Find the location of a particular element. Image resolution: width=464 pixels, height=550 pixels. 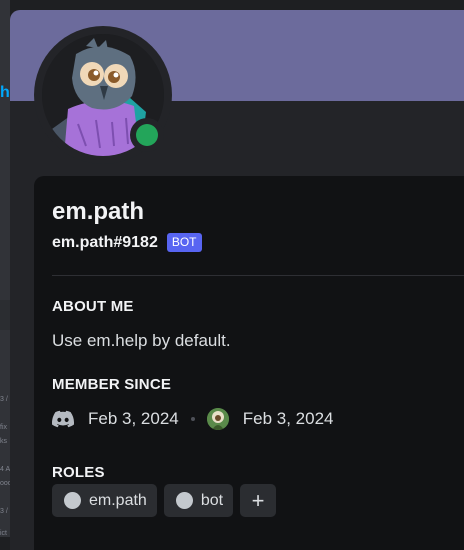

status-indicator is located at coordinates (147, 135).